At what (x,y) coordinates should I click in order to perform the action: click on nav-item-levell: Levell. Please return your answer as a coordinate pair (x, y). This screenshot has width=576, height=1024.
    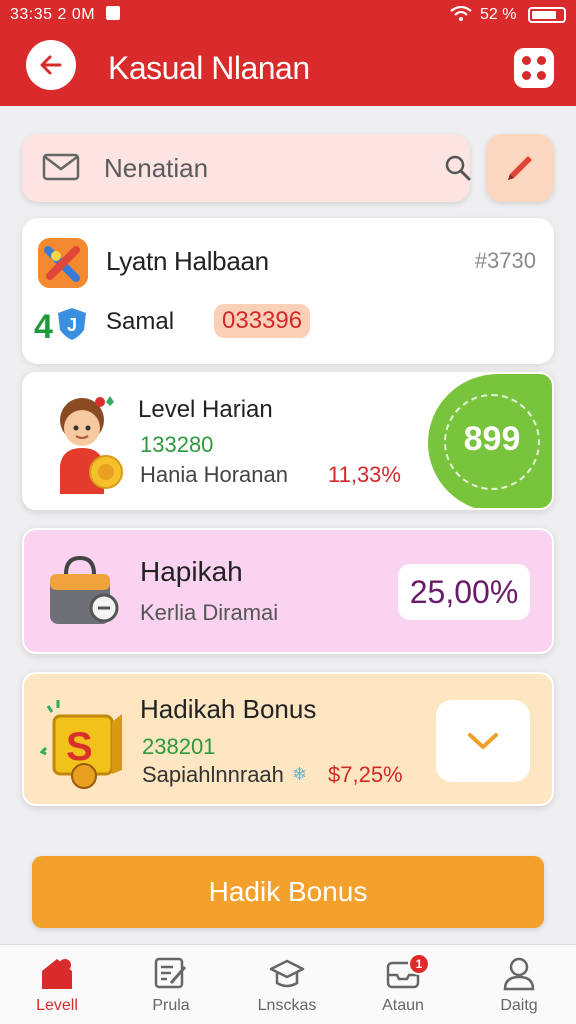
    Looking at the image, I should click on (57, 984).